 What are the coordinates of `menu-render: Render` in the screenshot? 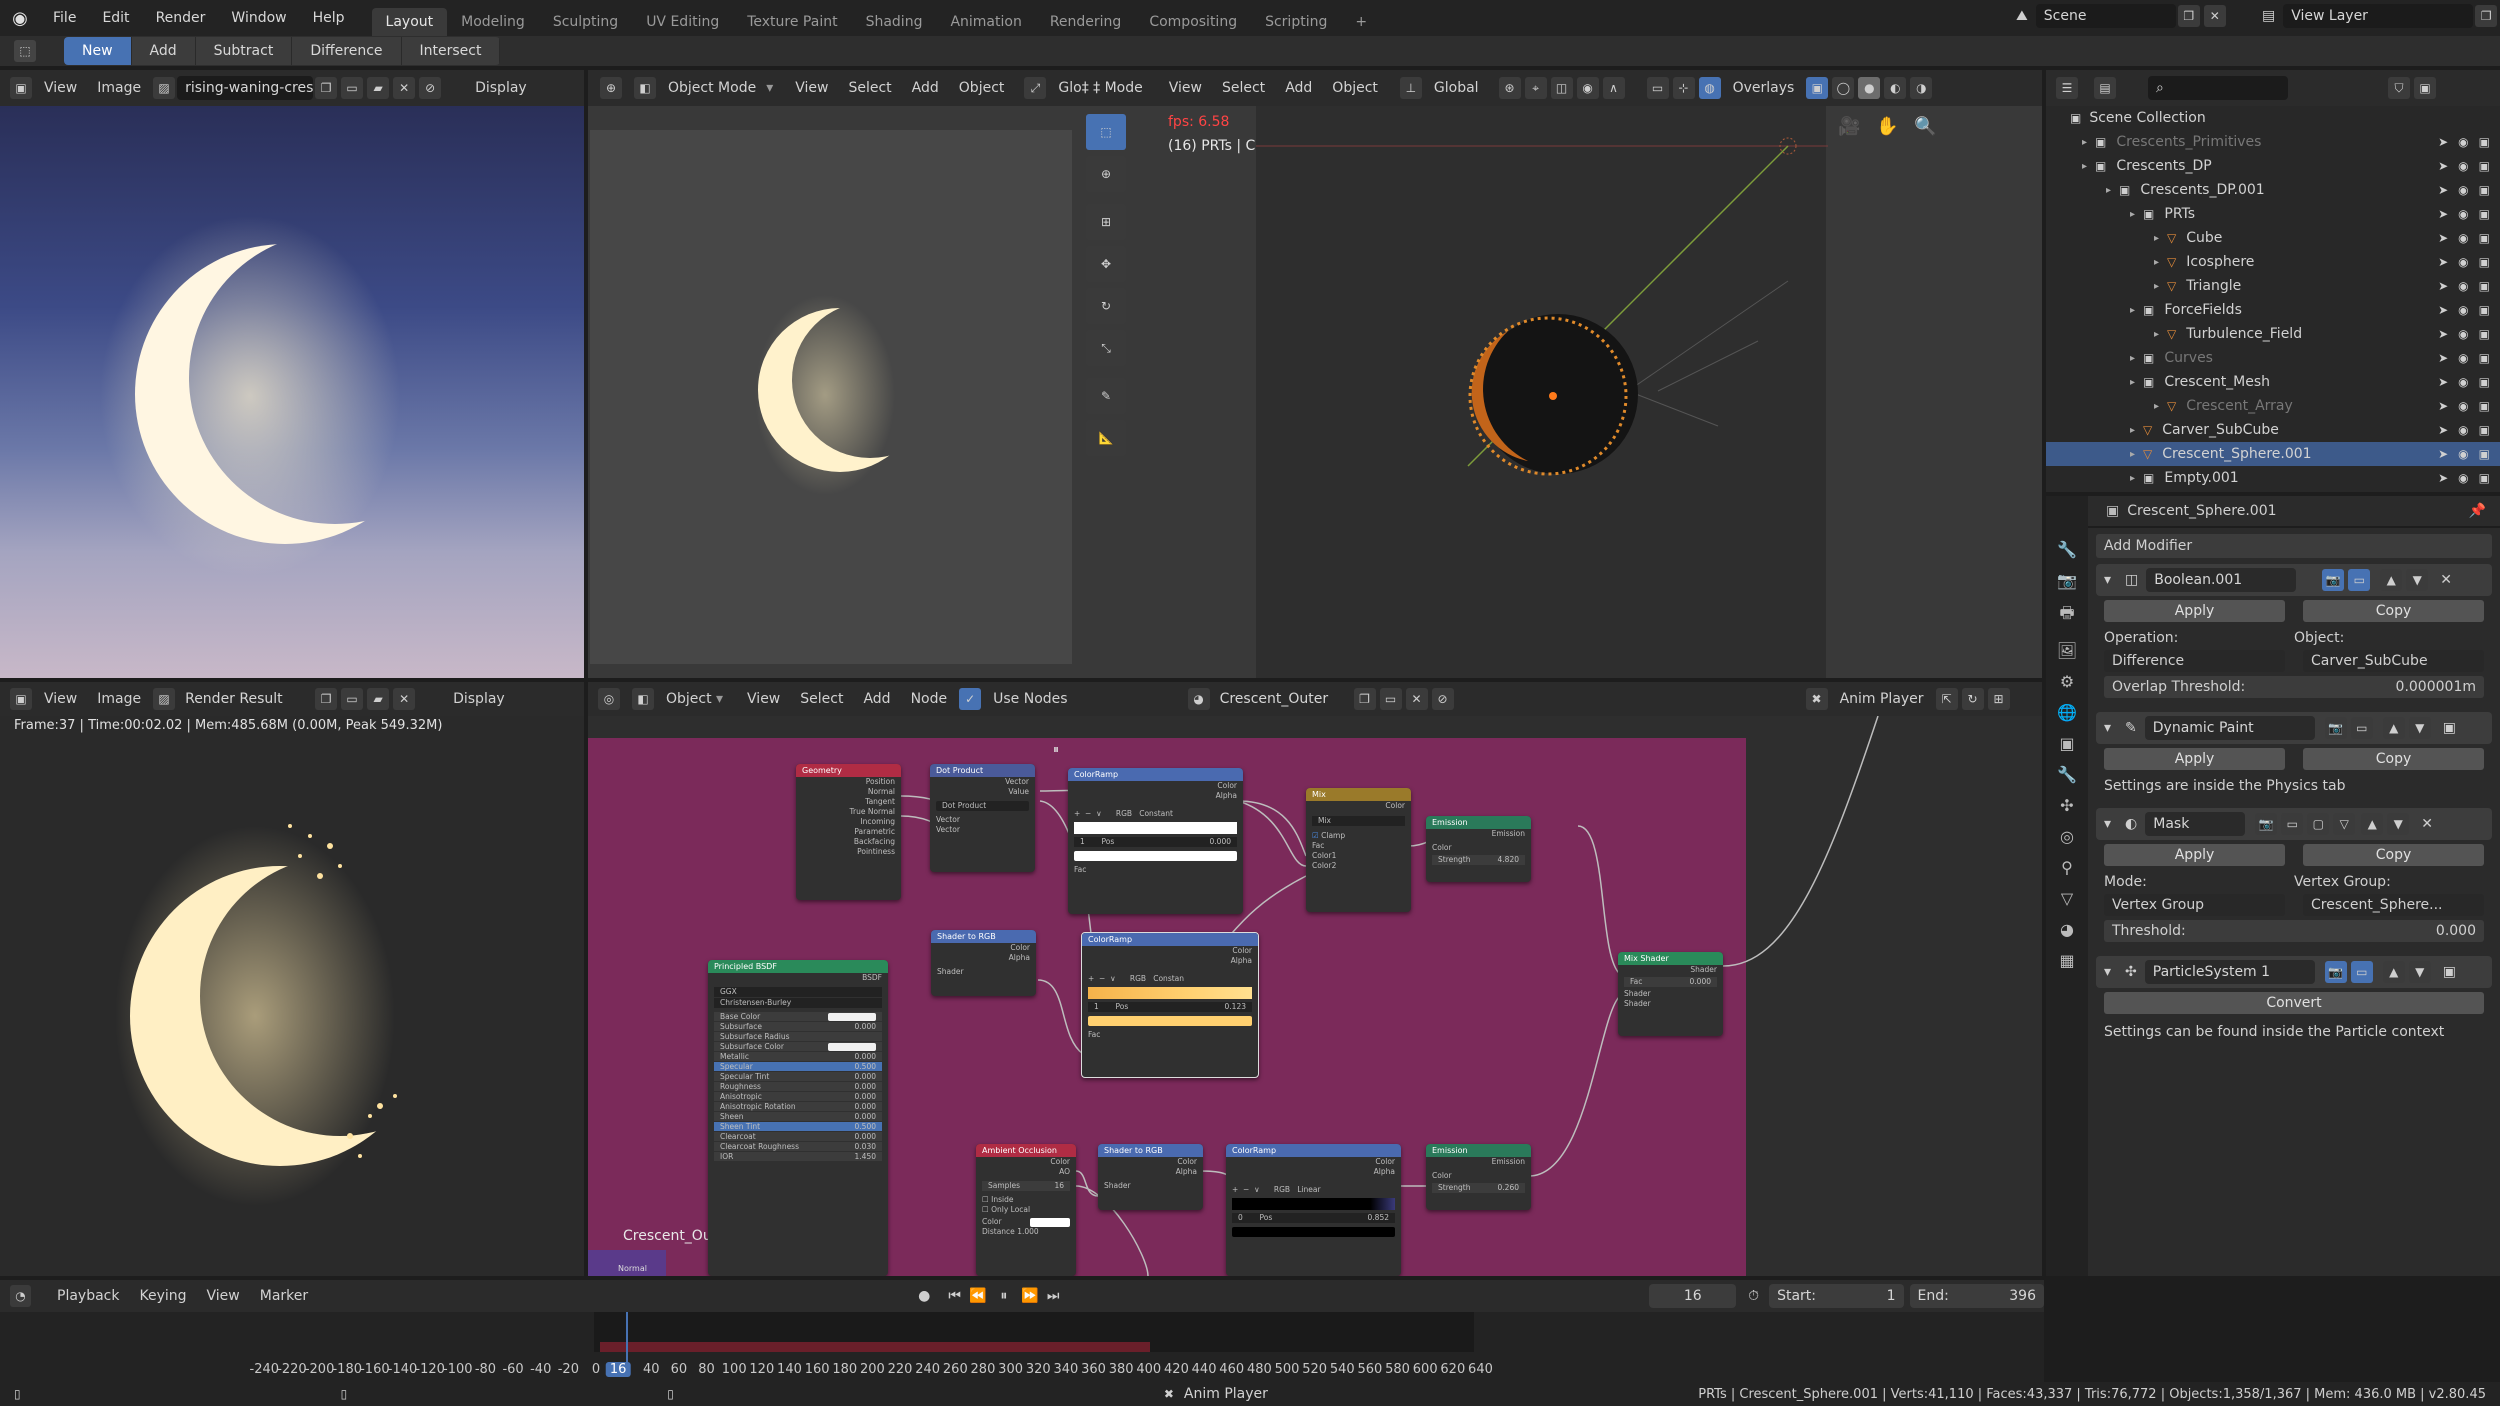 It's located at (181, 18).